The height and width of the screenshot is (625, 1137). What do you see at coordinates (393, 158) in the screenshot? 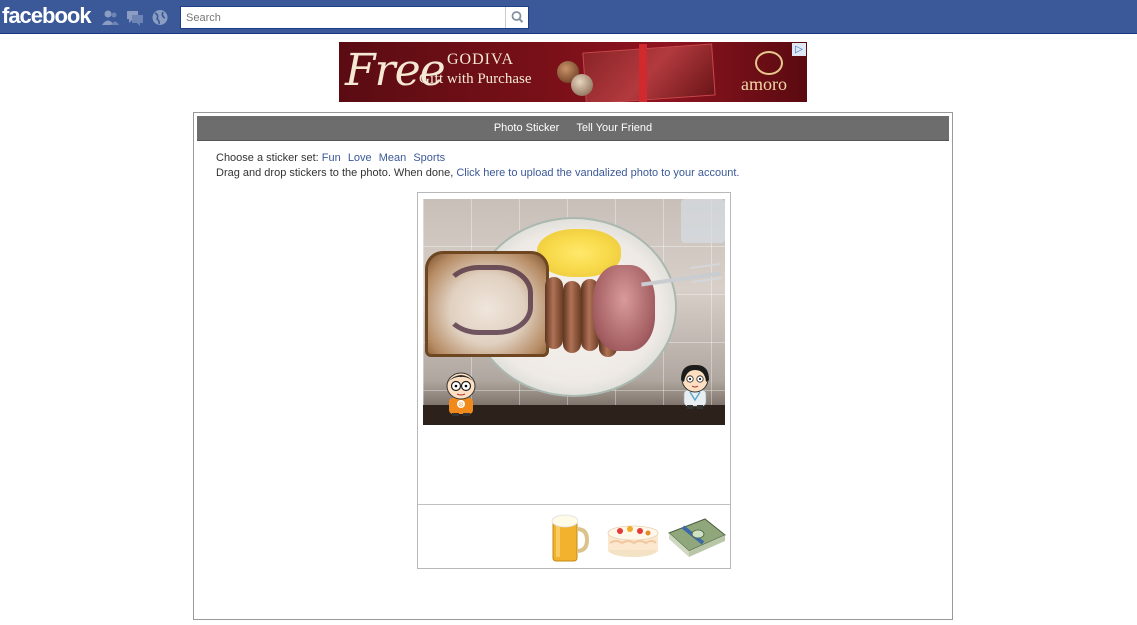
I see `sticker-set-mean: Mean` at bounding box center [393, 158].